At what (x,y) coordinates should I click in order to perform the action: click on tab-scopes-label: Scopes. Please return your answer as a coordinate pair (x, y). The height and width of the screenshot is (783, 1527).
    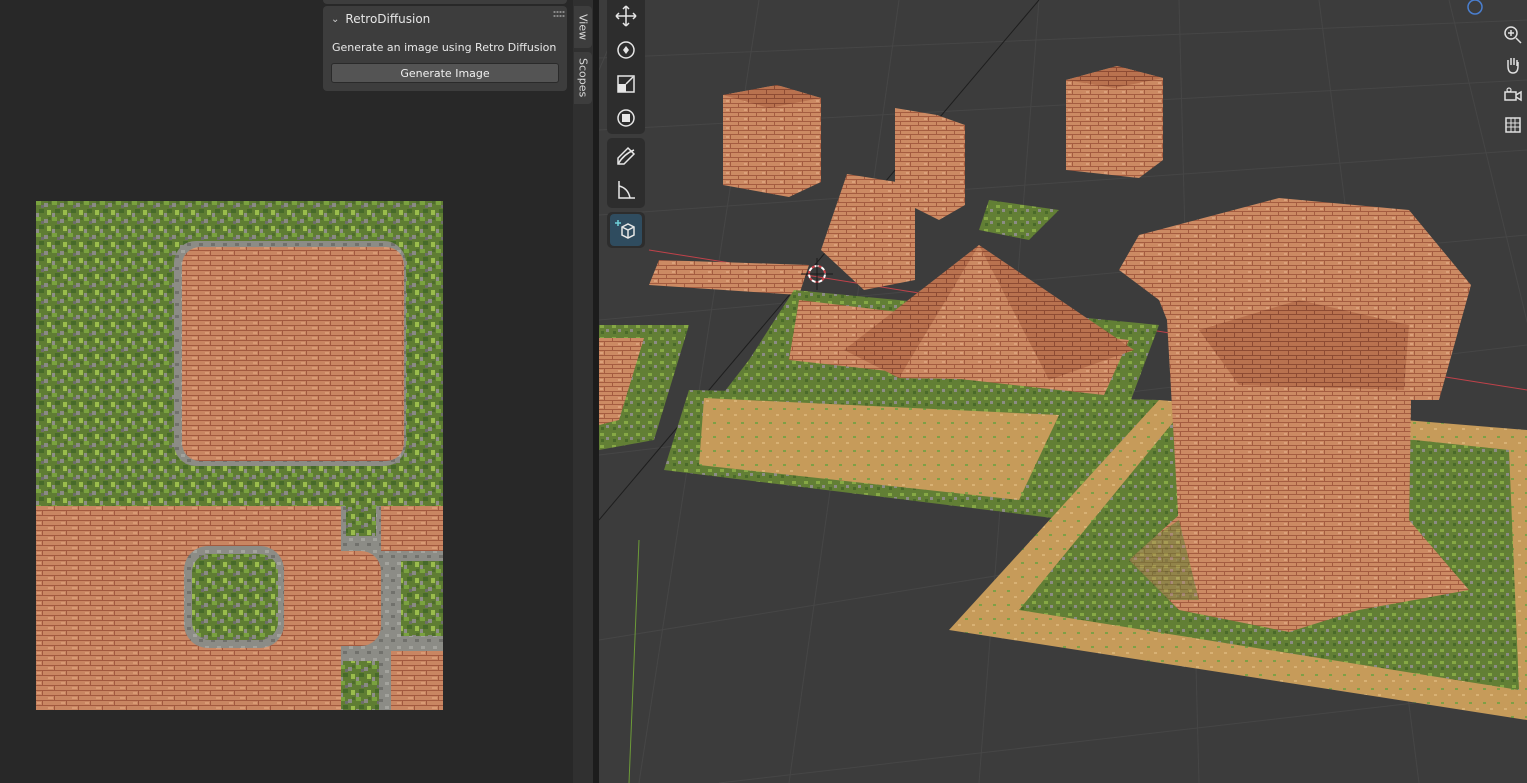
    Looking at the image, I should click on (583, 78).